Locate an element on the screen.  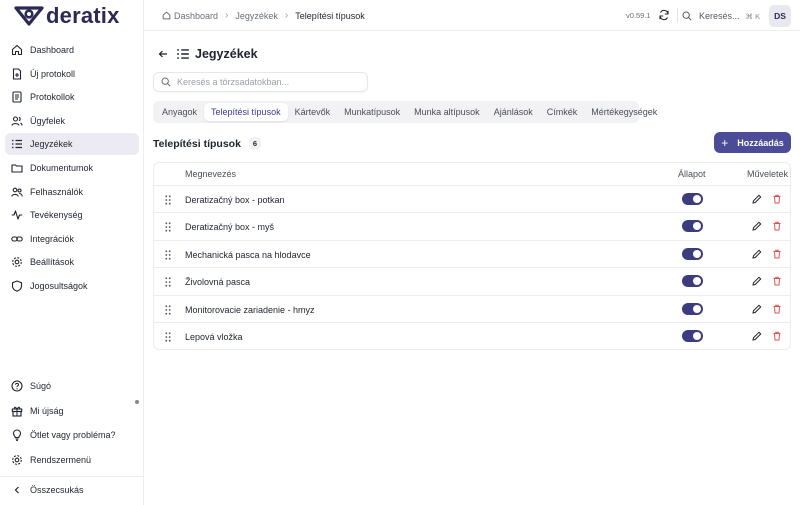
tab-installation-types: Telepítési típusok is located at coordinates (246, 112).